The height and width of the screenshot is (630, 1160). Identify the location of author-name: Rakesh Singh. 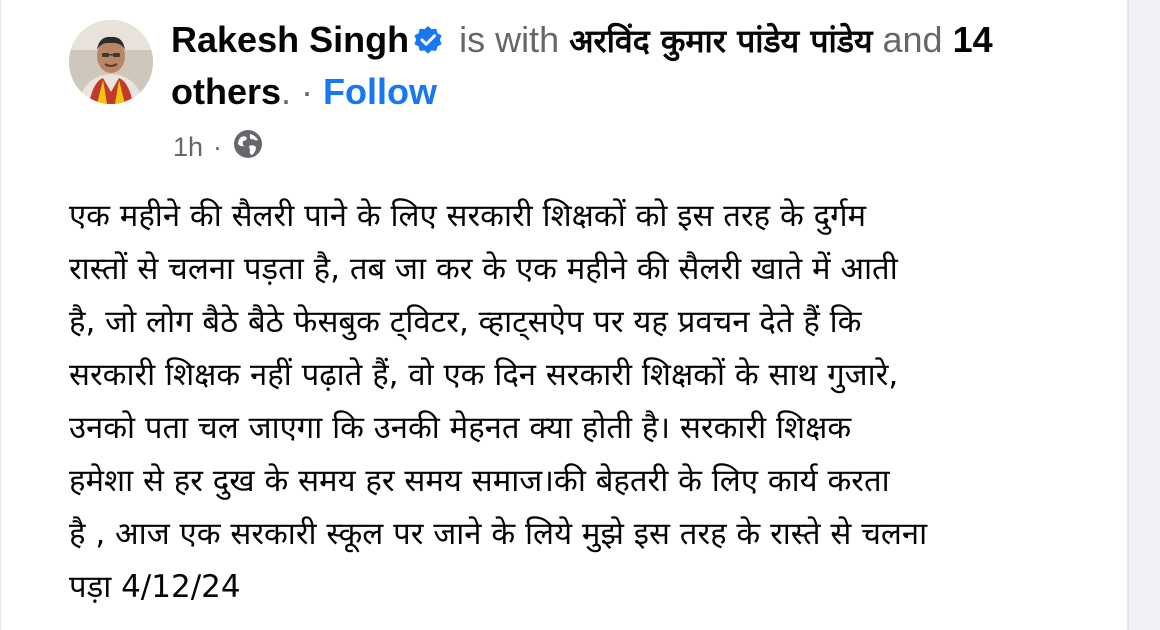
(290, 39).